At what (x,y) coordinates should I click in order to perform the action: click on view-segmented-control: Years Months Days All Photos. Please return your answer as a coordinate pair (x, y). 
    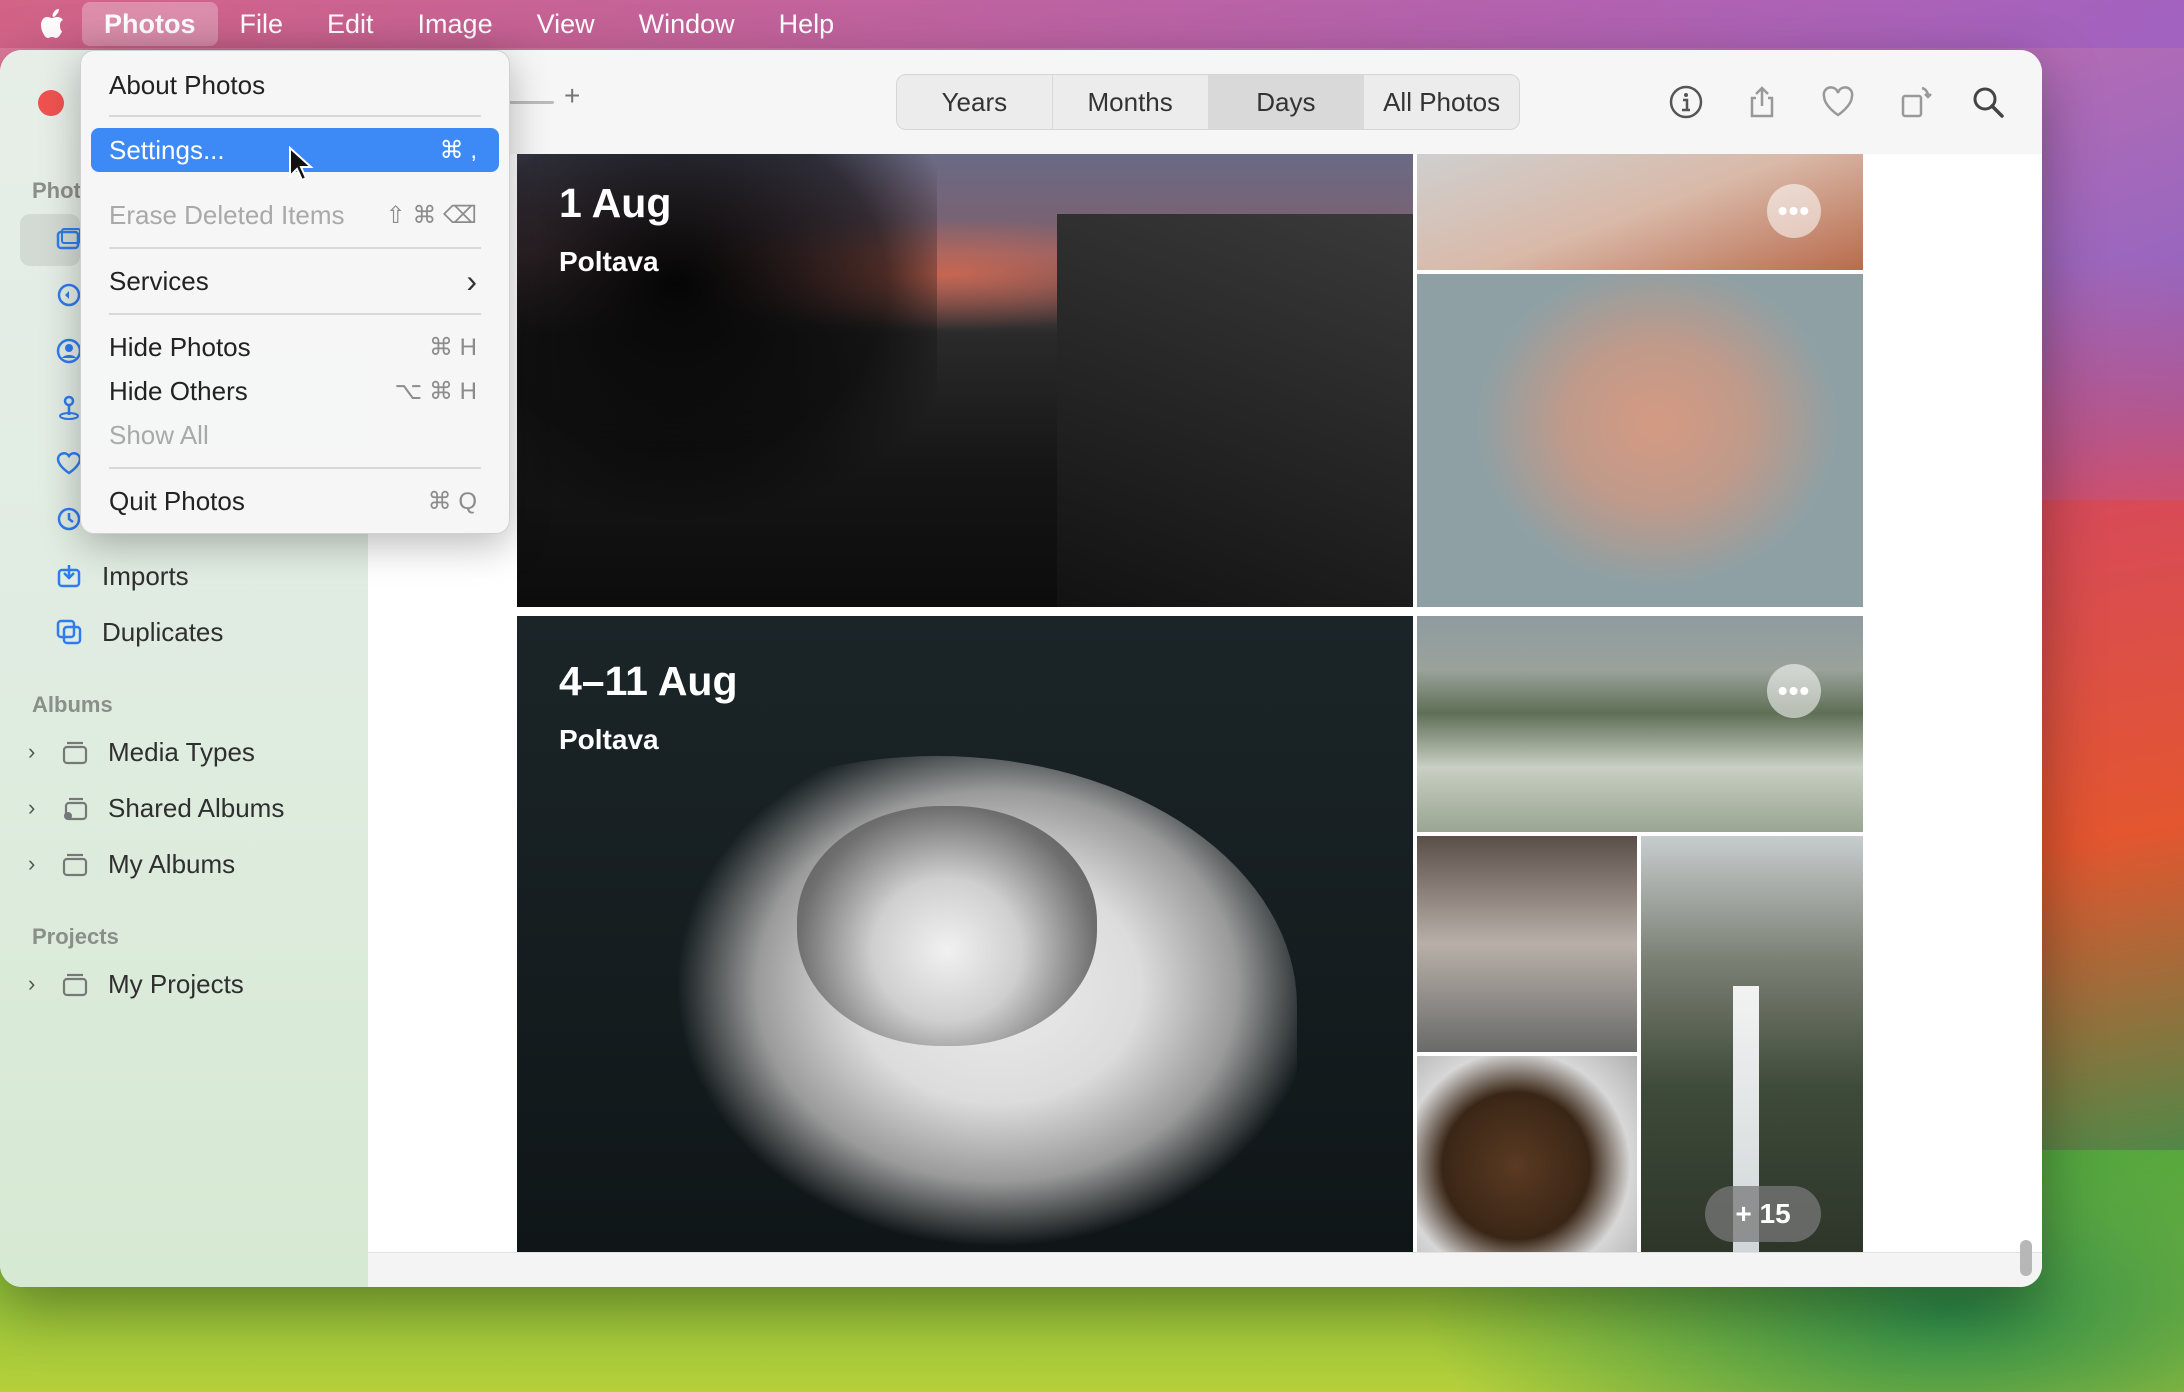
    Looking at the image, I should click on (1208, 102).